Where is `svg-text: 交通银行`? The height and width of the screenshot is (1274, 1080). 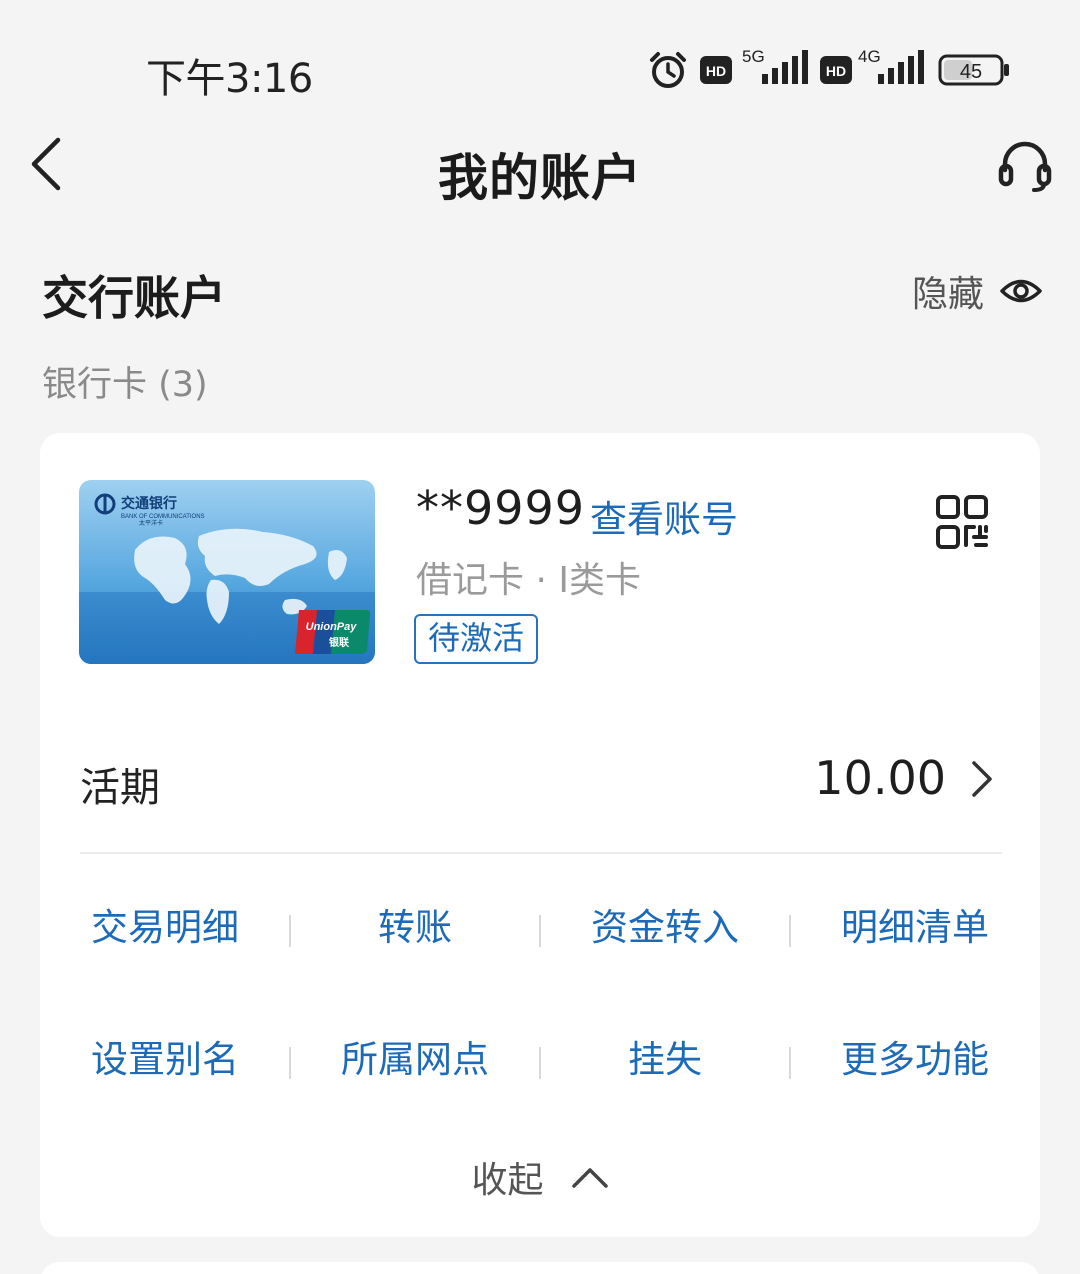 svg-text: 交通银行 is located at coordinates (149, 503).